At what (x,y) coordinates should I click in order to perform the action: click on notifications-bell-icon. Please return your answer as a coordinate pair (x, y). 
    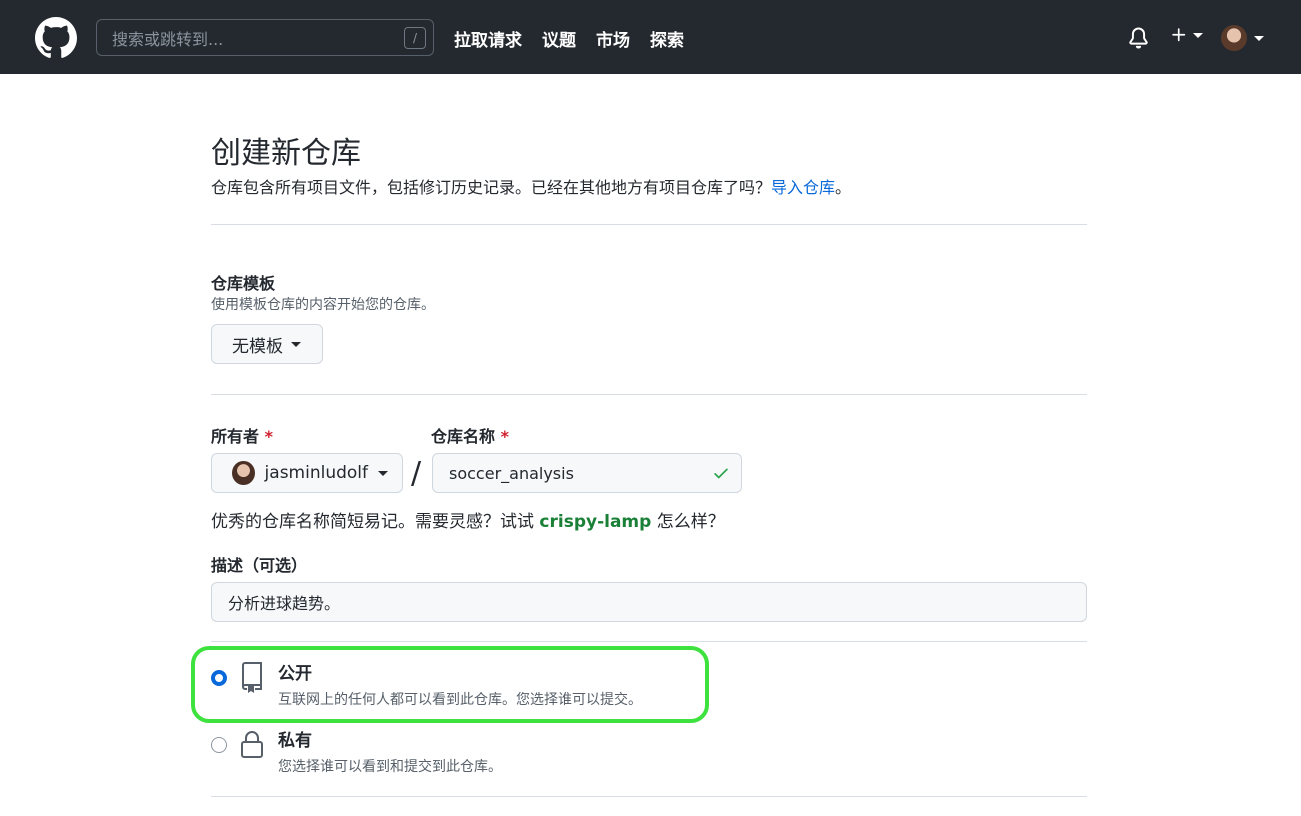
    Looking at the image, I should click on (1138, 38).